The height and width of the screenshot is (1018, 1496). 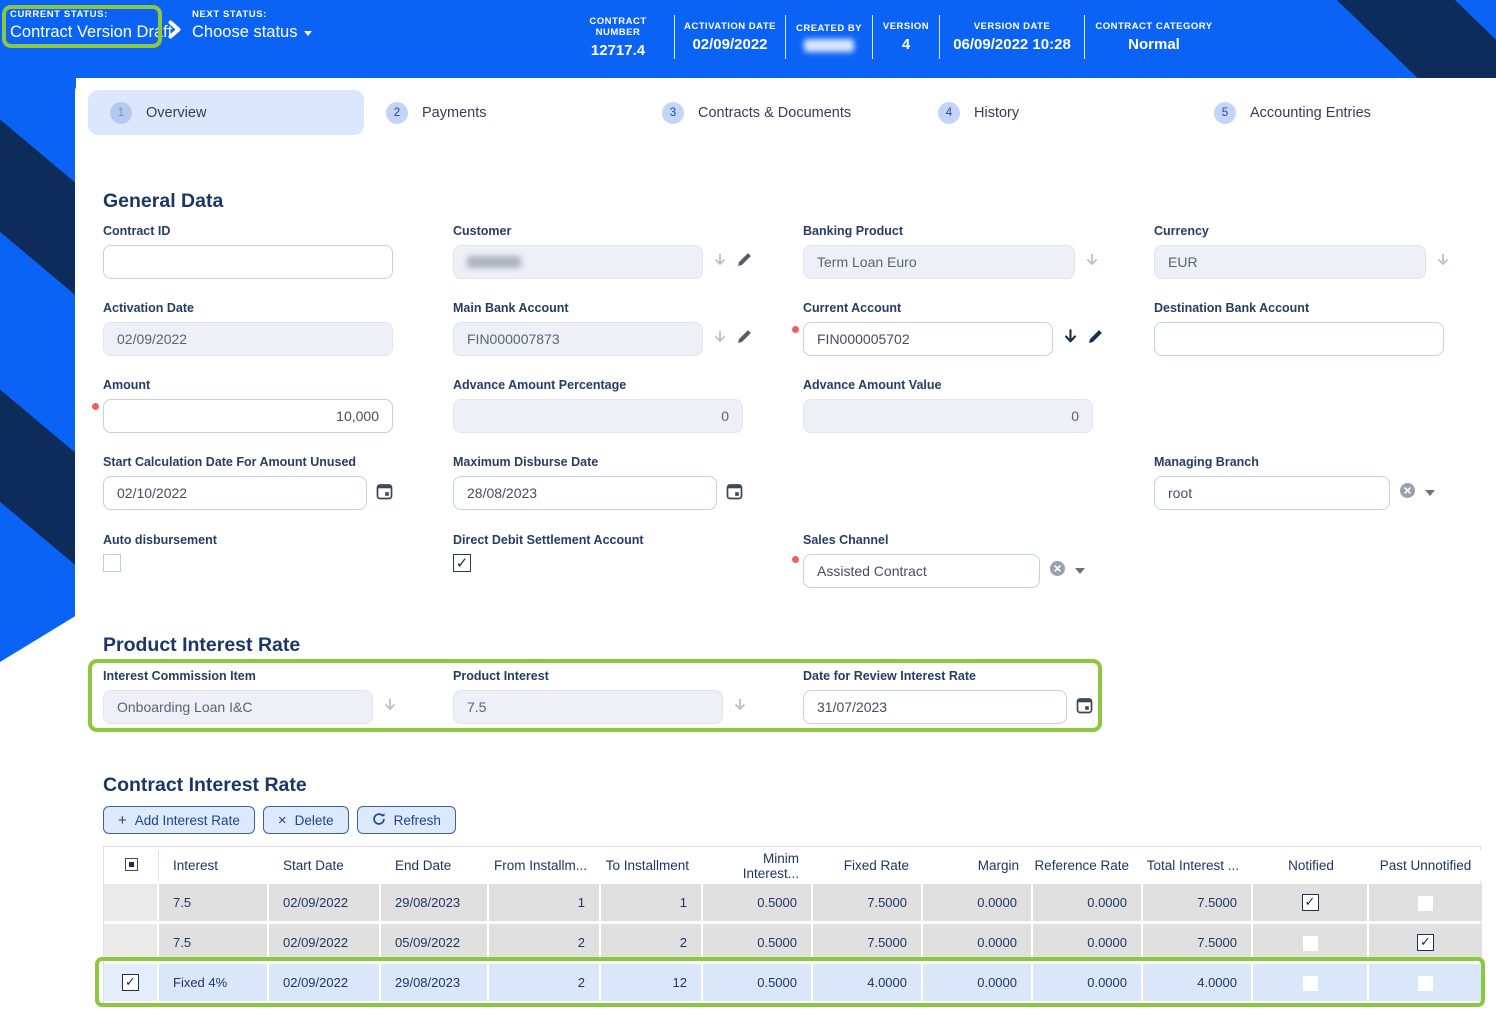 I want to click on field-advance-amount-percentage: Advance Amount Percentage 0, so click(x=598, y=405).